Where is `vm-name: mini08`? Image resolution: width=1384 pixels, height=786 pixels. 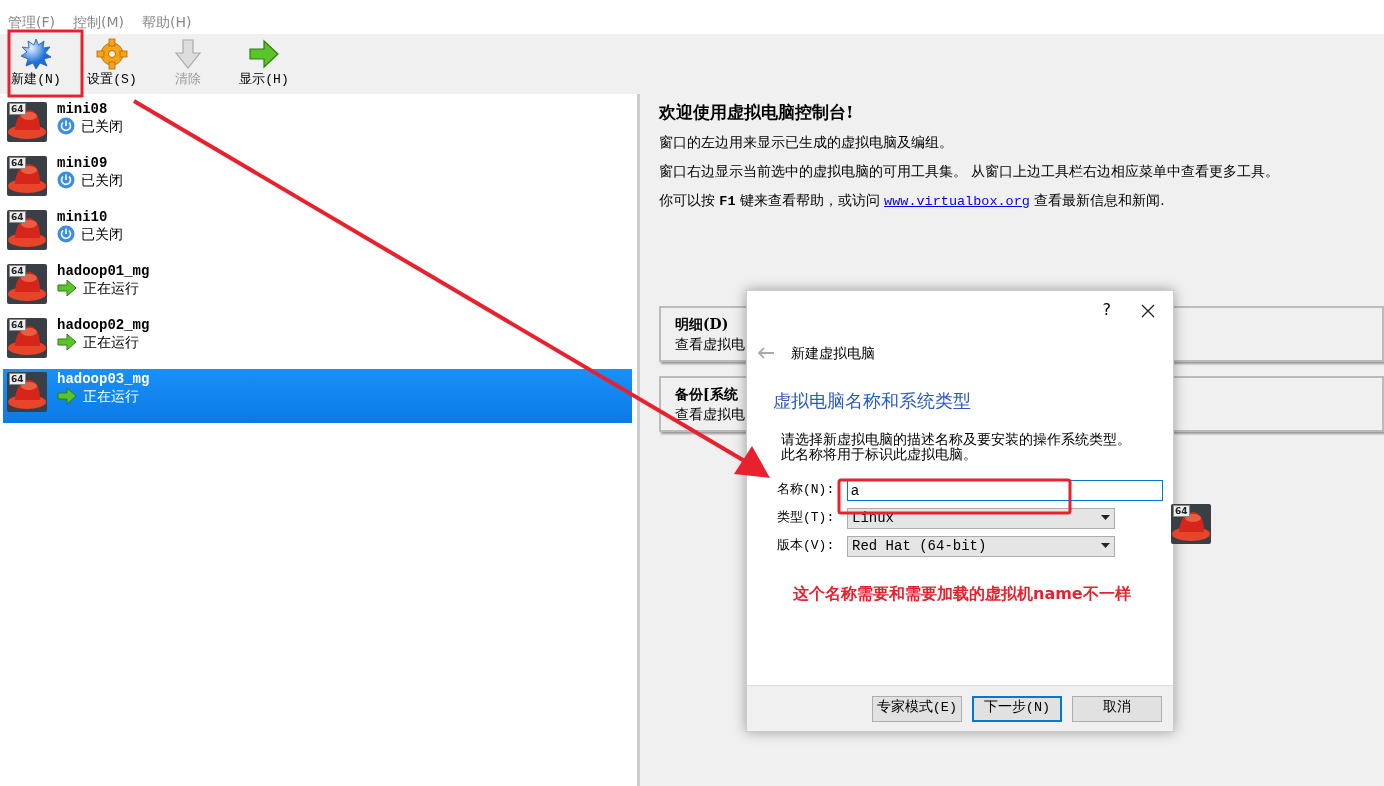
vm-name: mini08 is located at coordinates (83, 109).